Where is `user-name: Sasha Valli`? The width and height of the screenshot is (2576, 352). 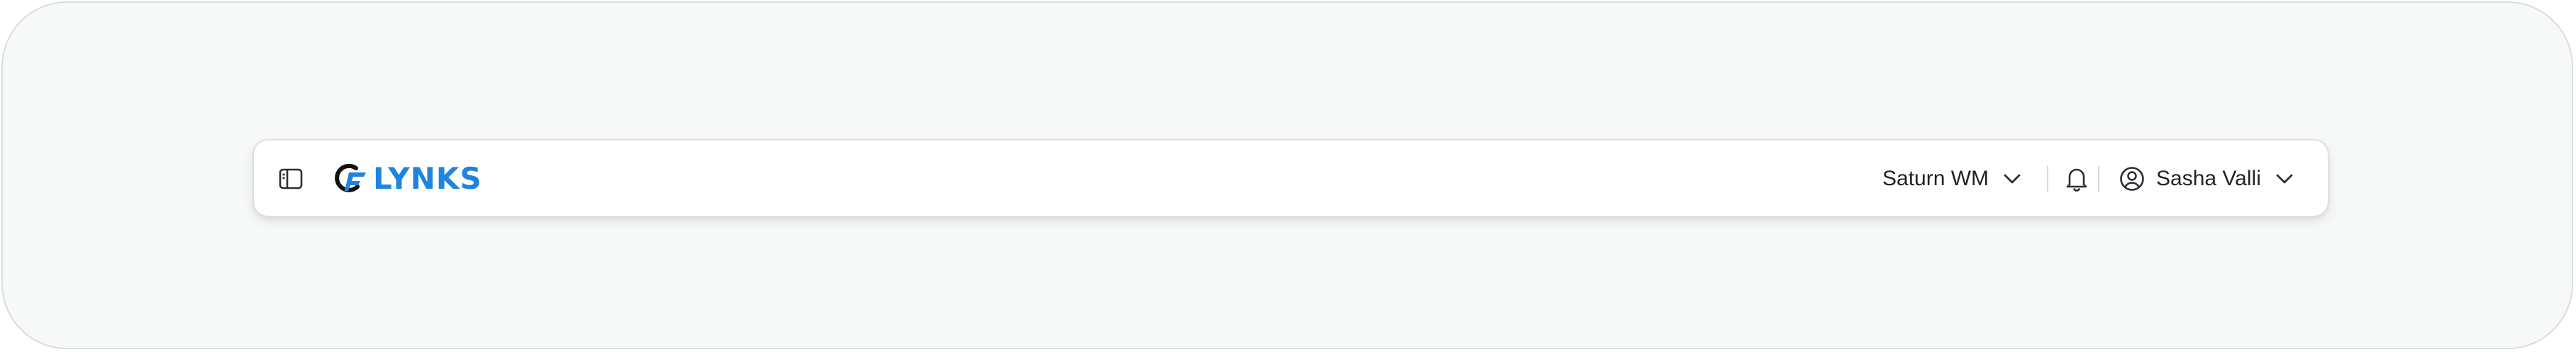 user-name: Sasha Valli is located at coordinates (2208, 179).